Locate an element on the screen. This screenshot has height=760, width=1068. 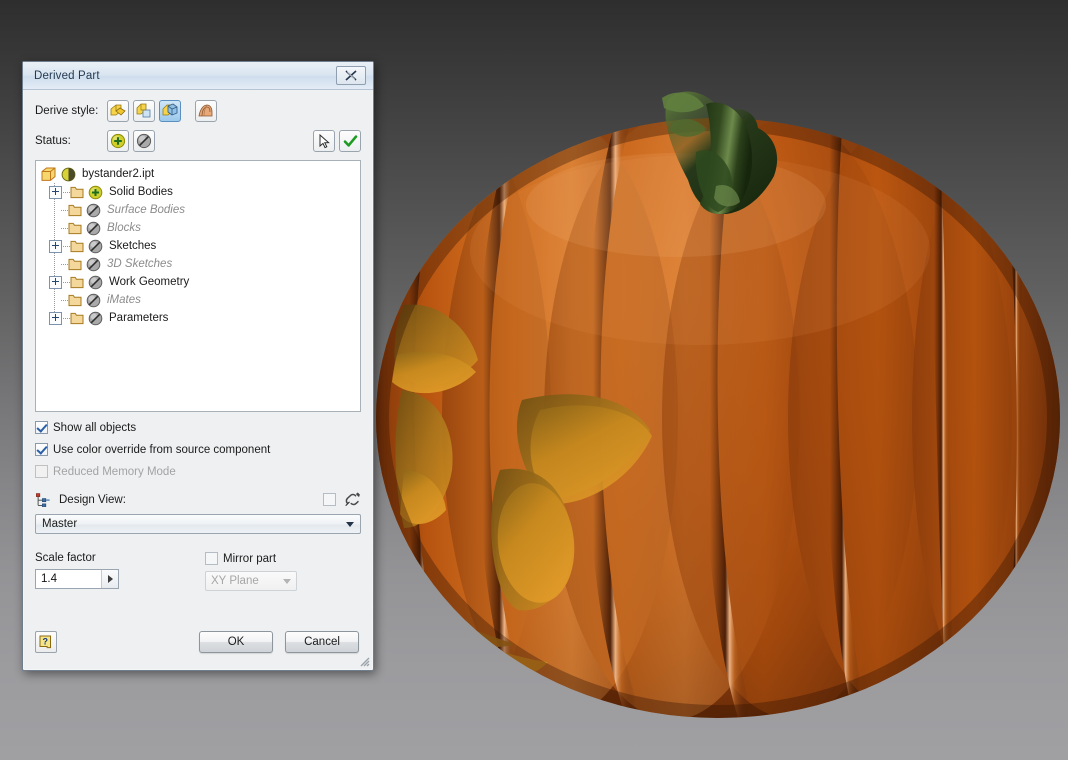
checkbox-mirror-part: Mirror part is located at coordinates (283, 558).